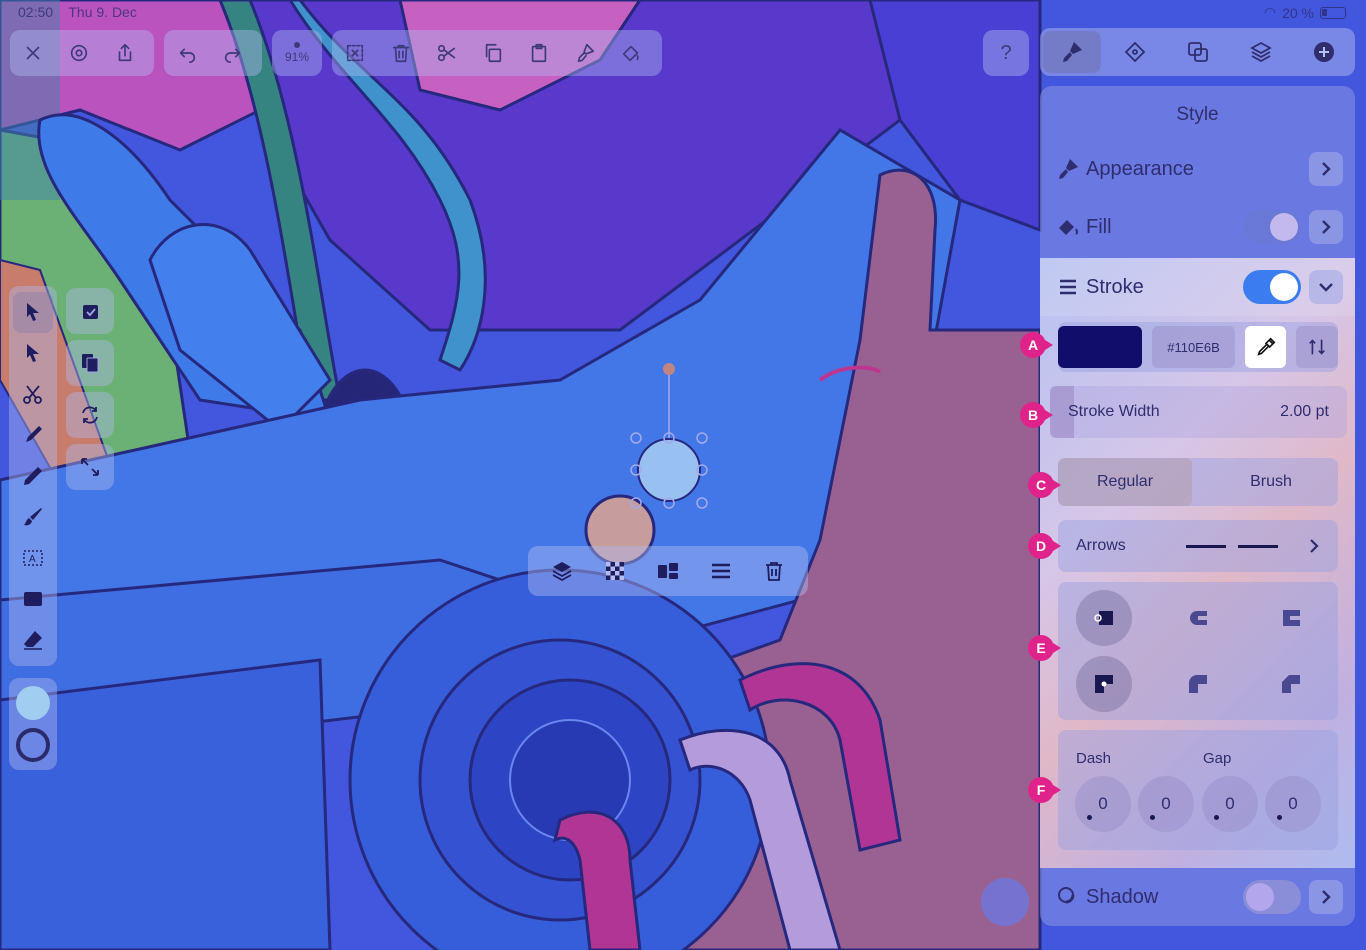 This screenshot has height=950, width=1366. What do you see at coordinates (1272, 897) in the screenshot?
I see `shadow-toggle` at bounding box center [1272, 897].